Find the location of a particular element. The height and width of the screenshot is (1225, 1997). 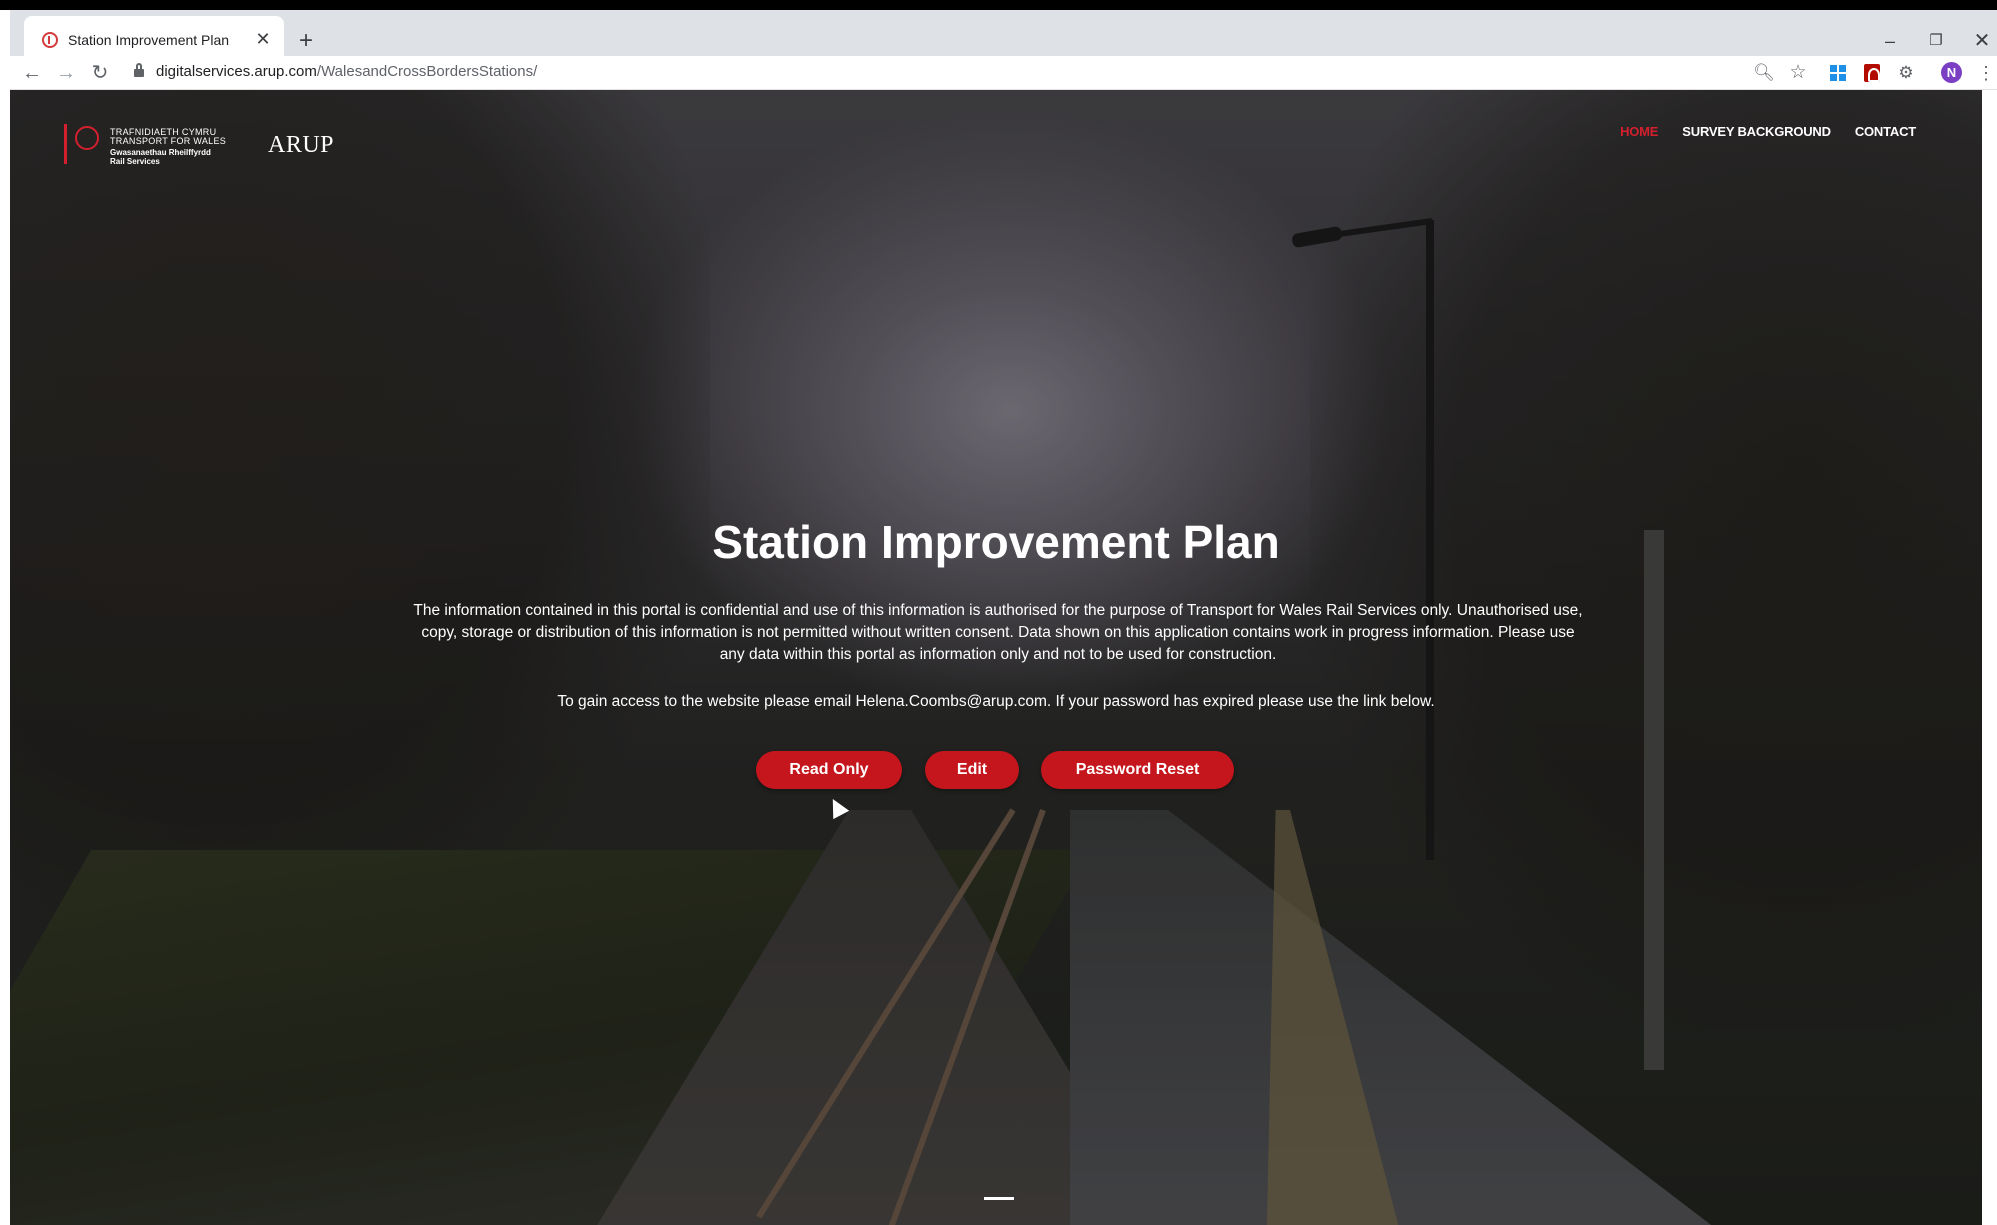

nav-home: HOME is located at coordinates (1639, 131).